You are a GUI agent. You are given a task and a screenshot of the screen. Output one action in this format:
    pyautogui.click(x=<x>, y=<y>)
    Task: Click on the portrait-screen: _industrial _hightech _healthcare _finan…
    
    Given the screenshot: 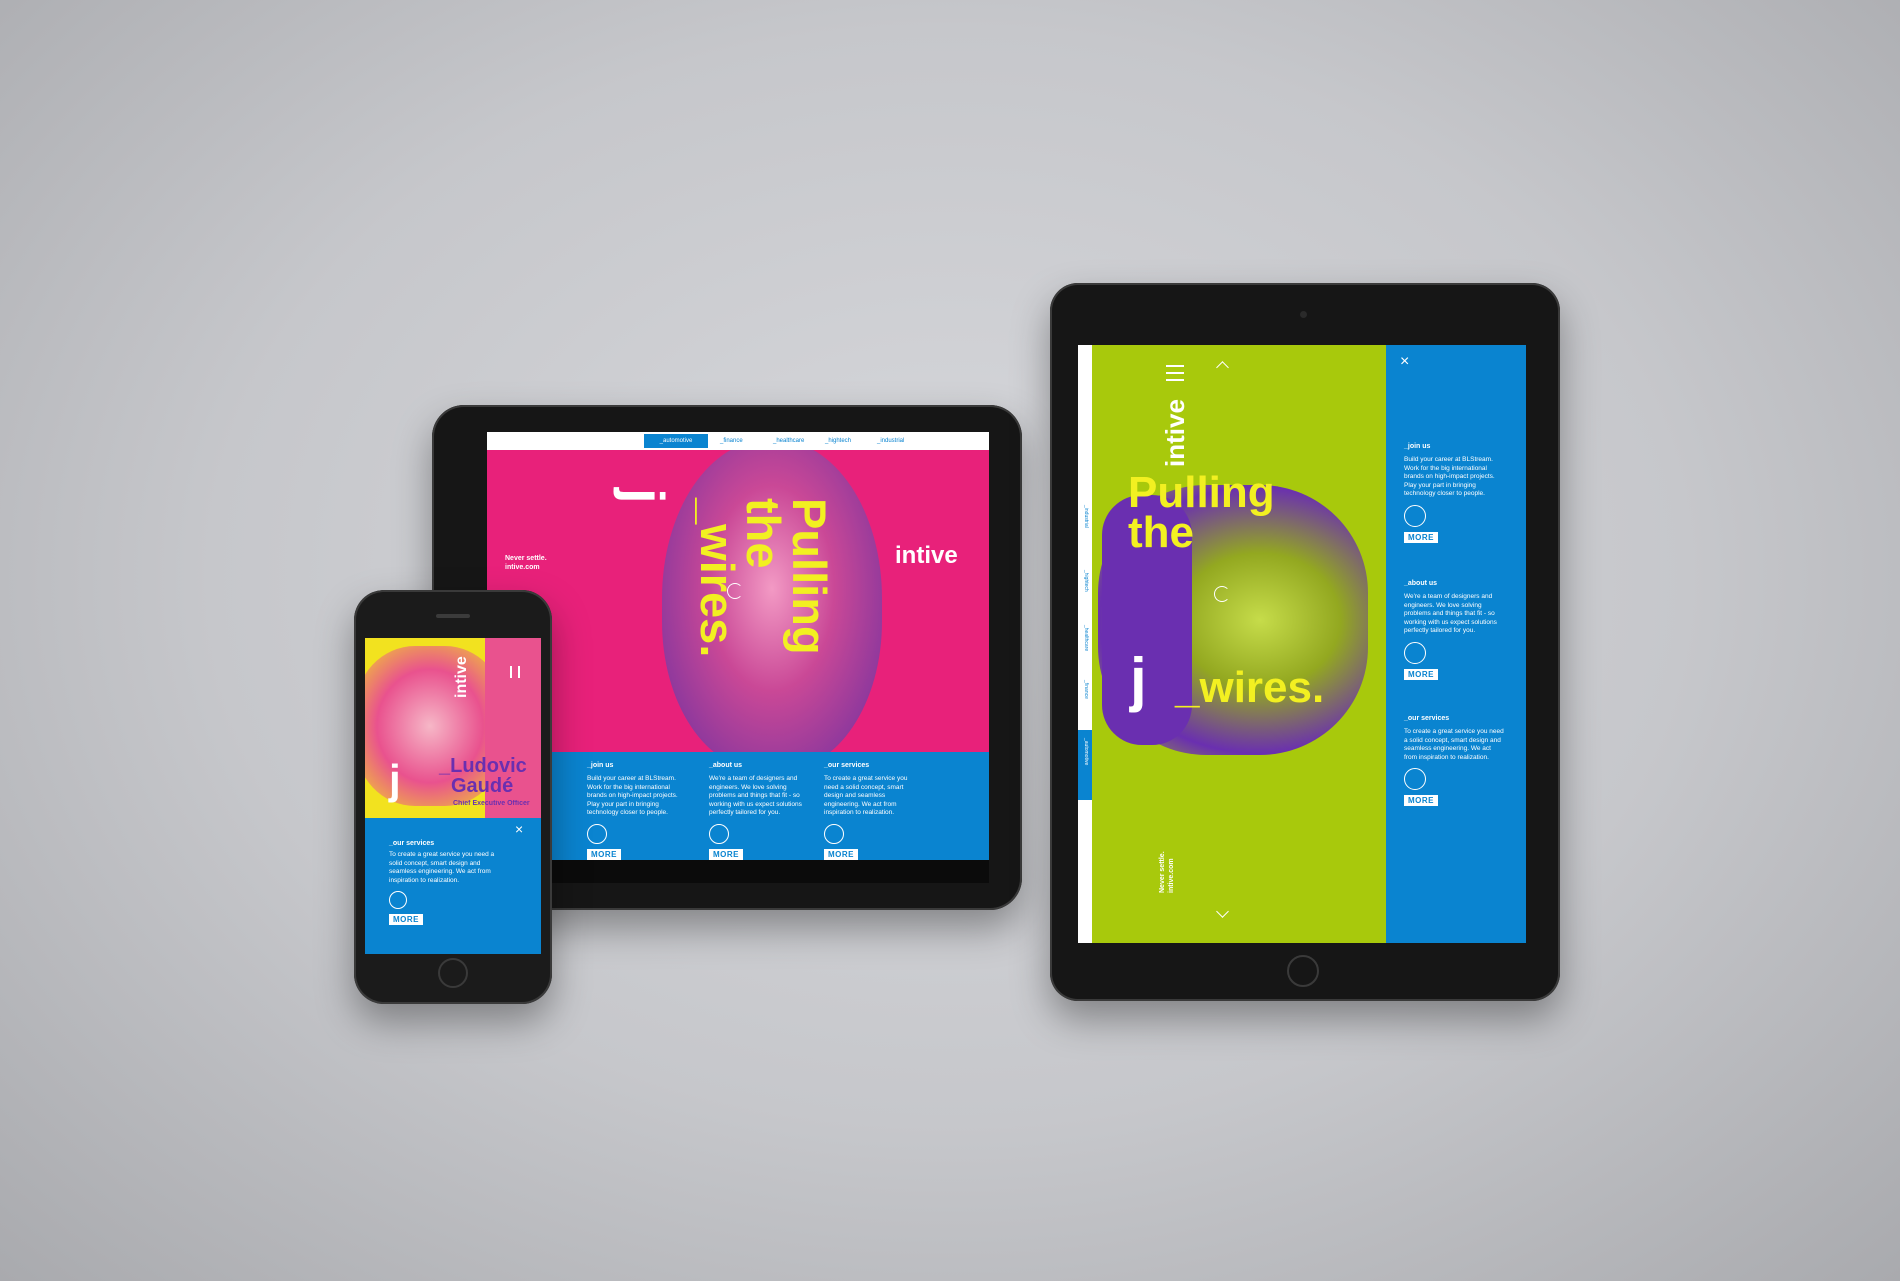 What is the action you would take?
    pyautogui.click(x=1302, y=644)
    